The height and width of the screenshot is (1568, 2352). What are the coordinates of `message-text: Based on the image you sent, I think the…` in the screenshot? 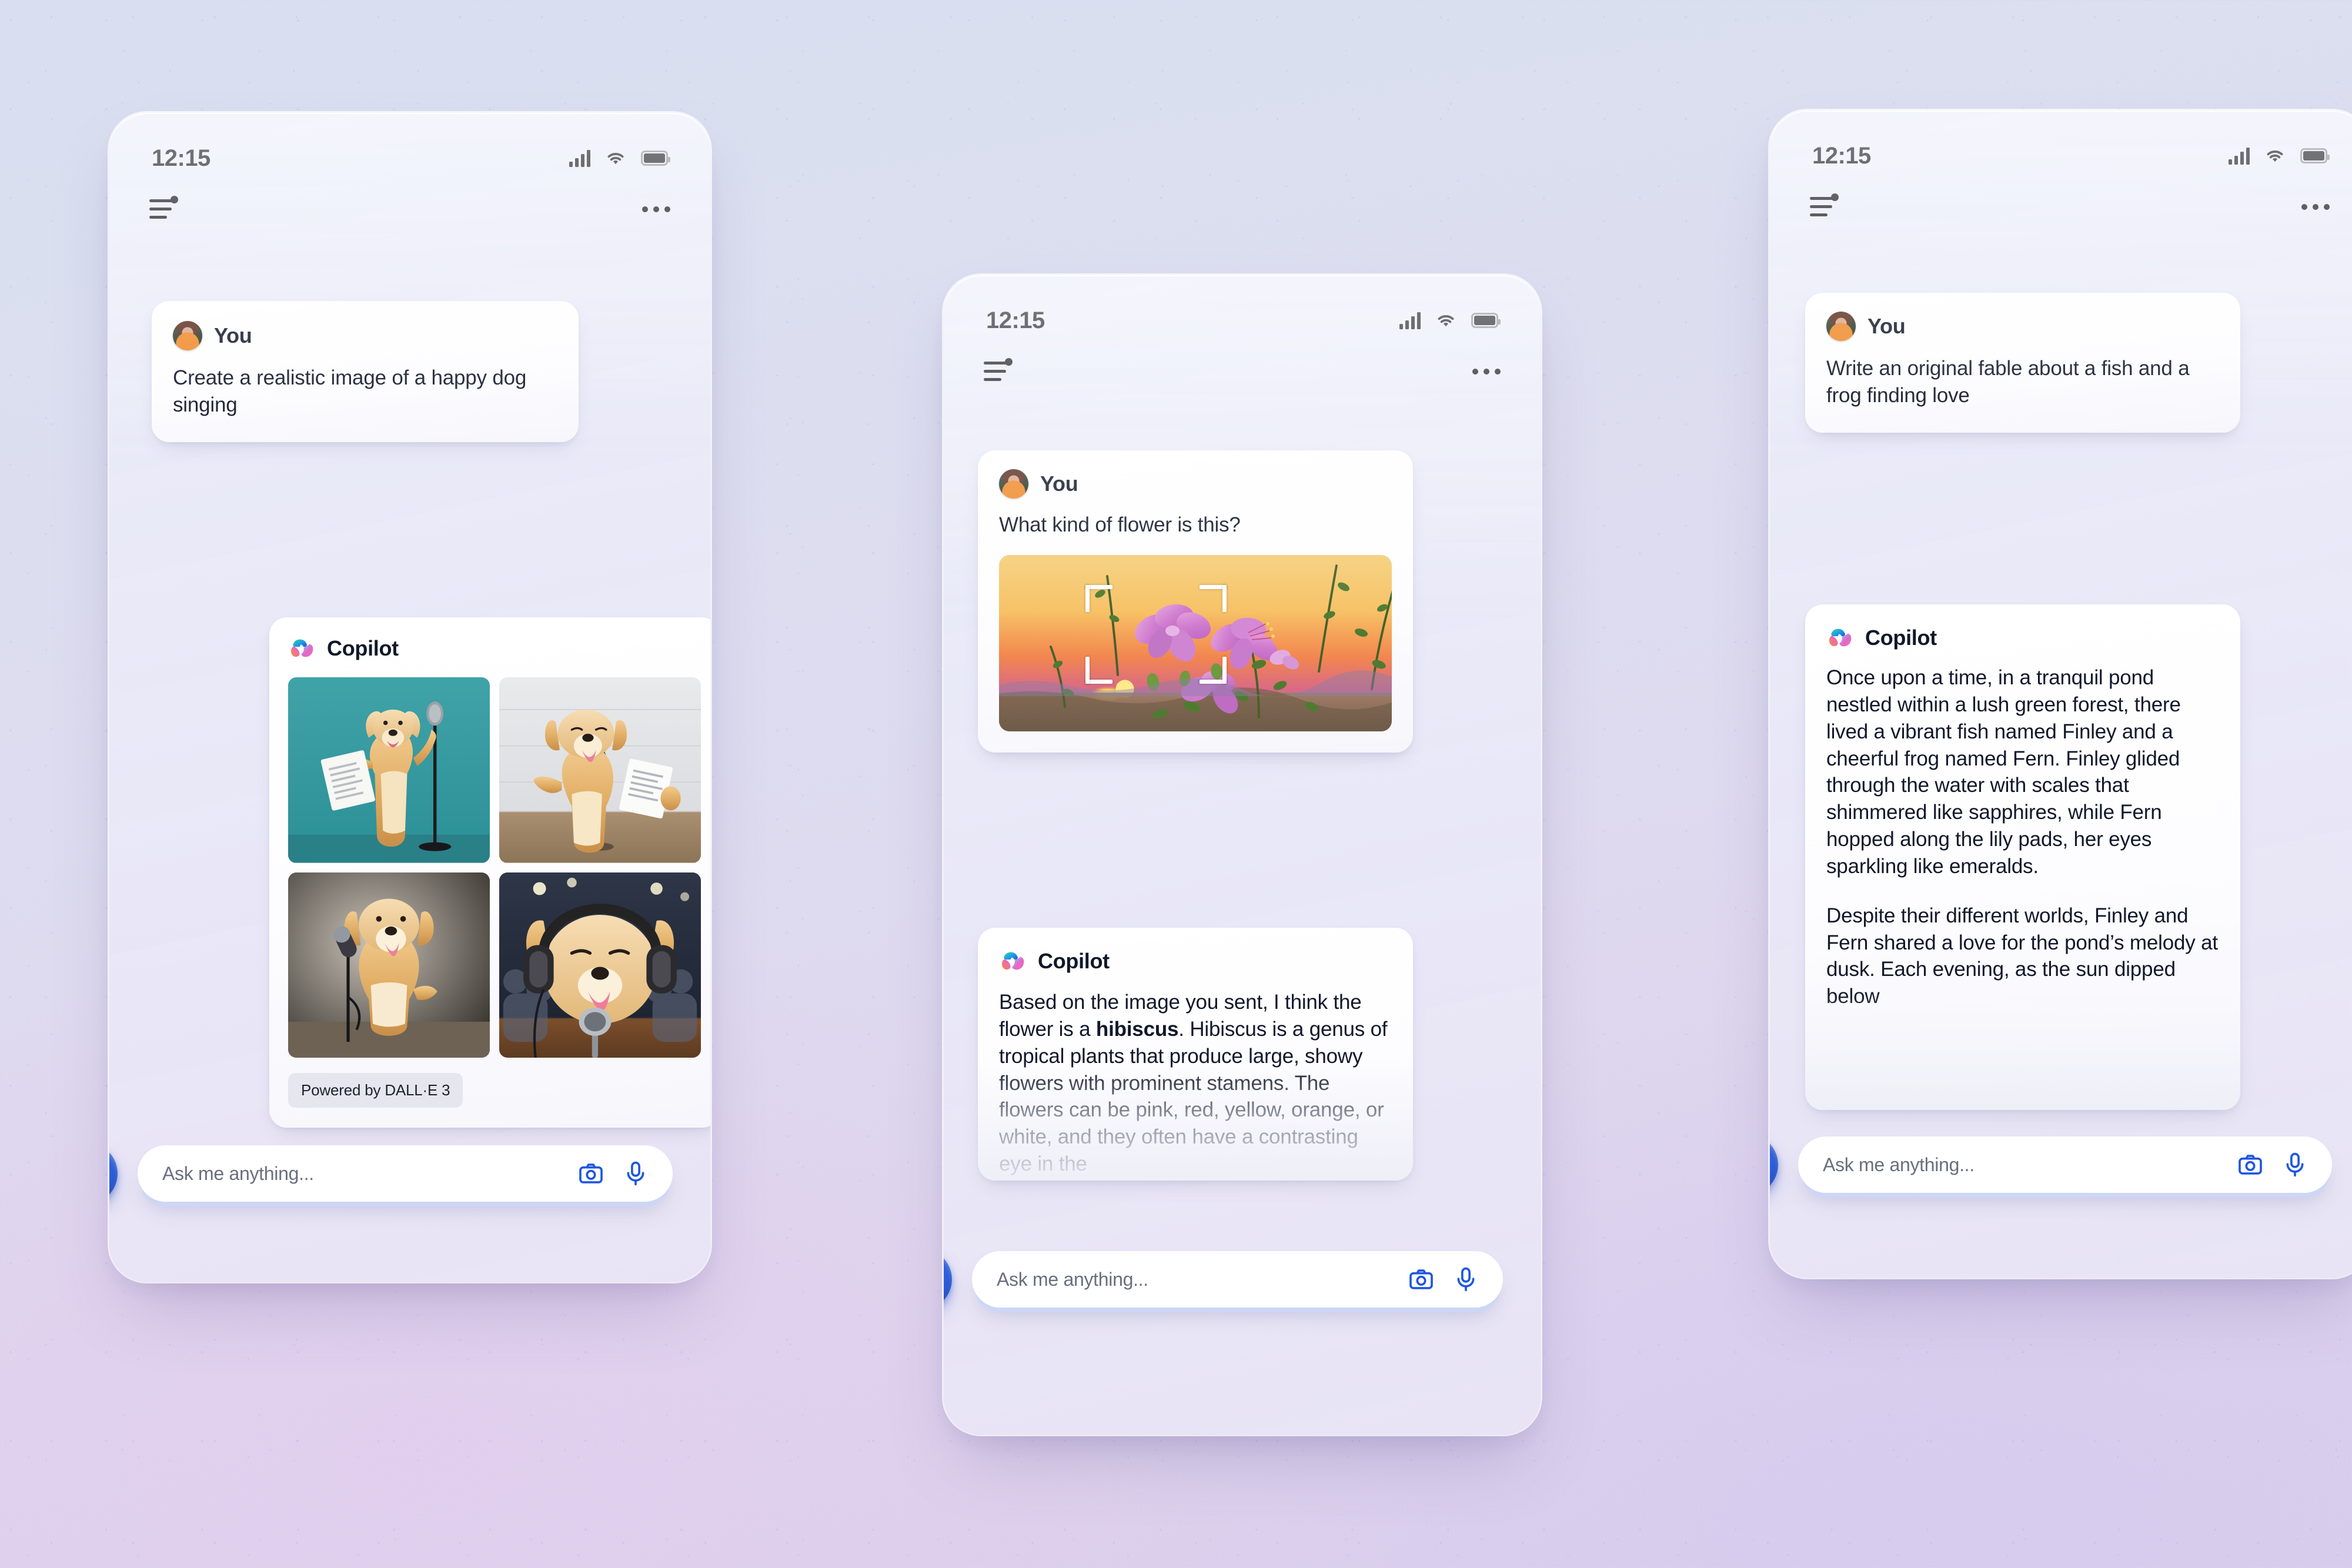 It's located at (1195, 1083).